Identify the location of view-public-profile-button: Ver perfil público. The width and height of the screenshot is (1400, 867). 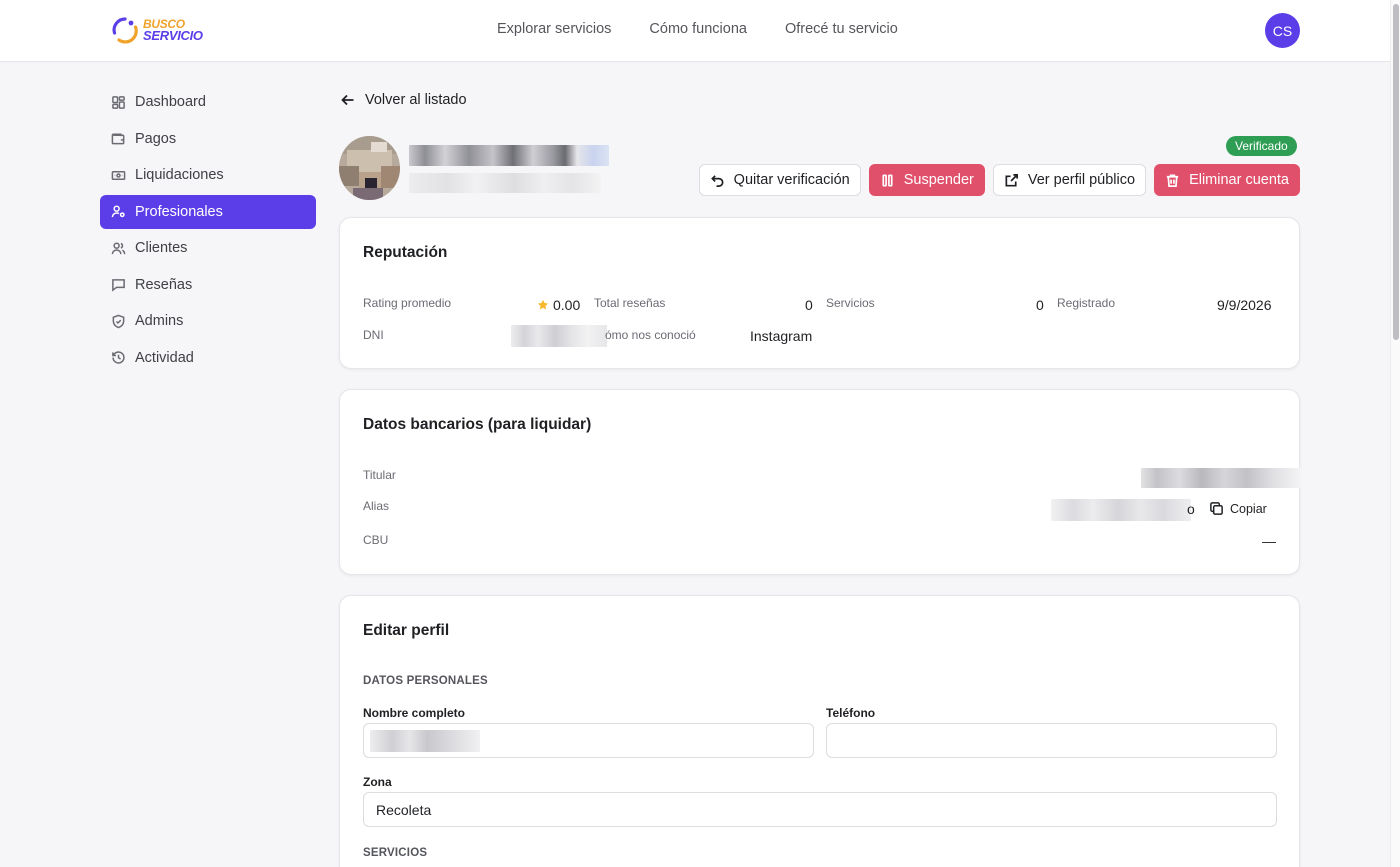
(1069, 180).